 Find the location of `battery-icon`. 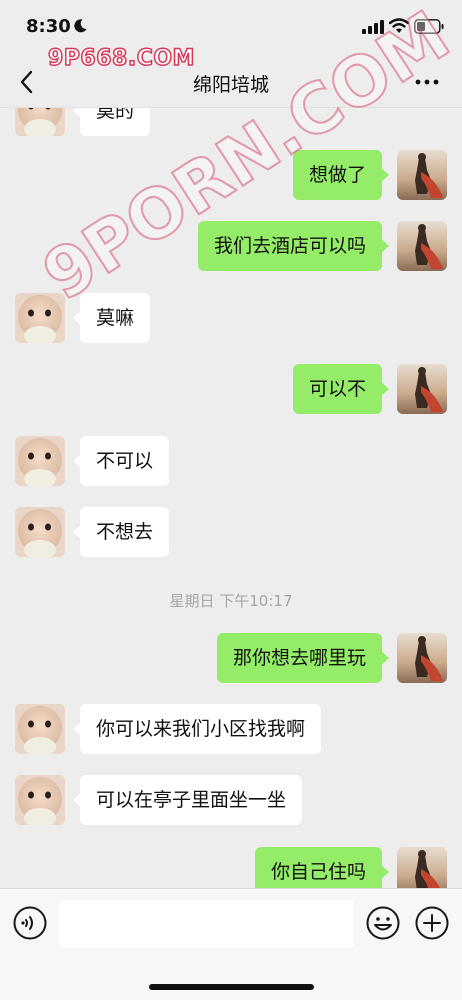

battery-icon is located at coordinates (429, 26).